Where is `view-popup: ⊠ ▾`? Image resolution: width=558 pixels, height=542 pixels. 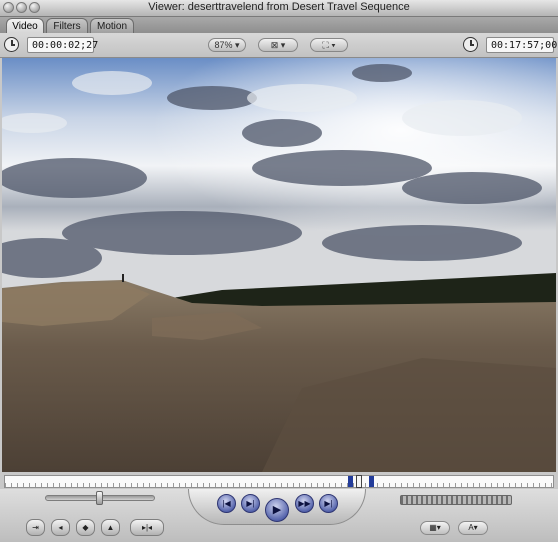
view-popup: ⊠ ▾ is located at coordinates (278, 45).